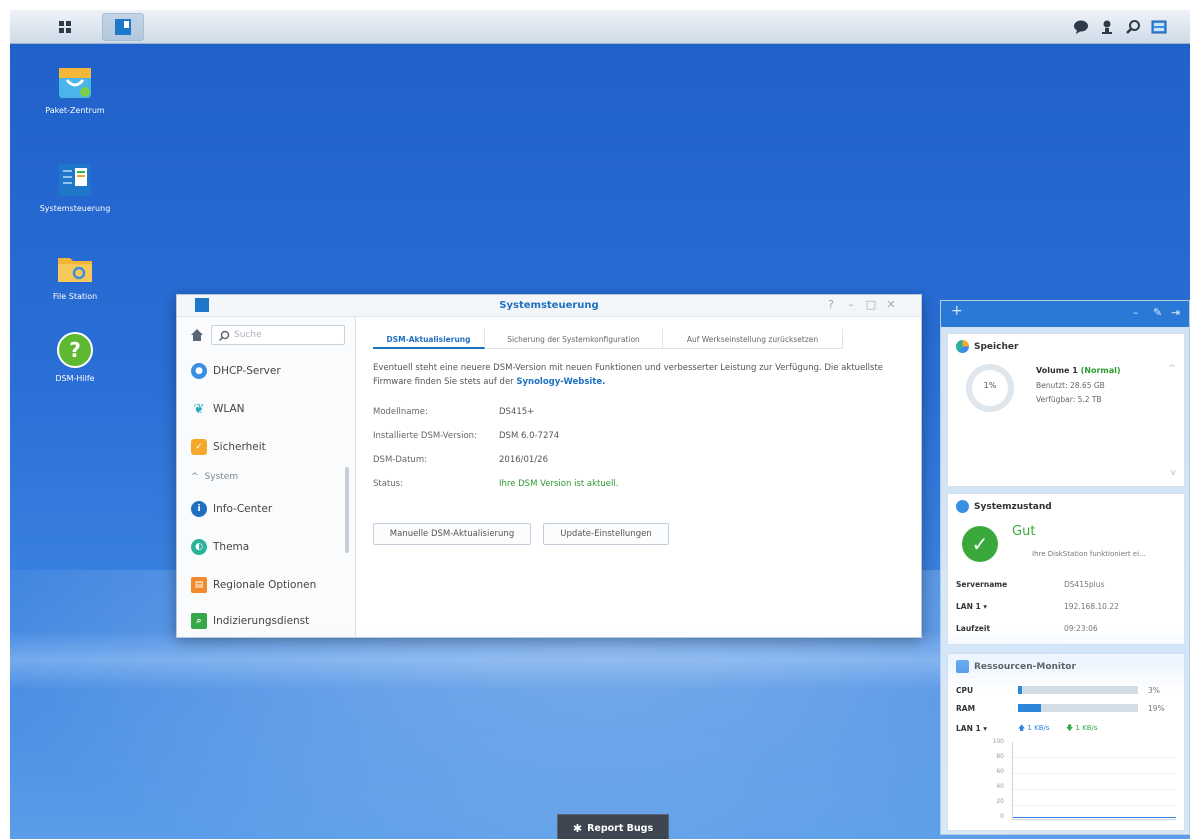 The image size is (1194, 839). What do you see at coordinates (600, 27) in the screenshot?
I see `taskbar` at bounding box center [600, 27].